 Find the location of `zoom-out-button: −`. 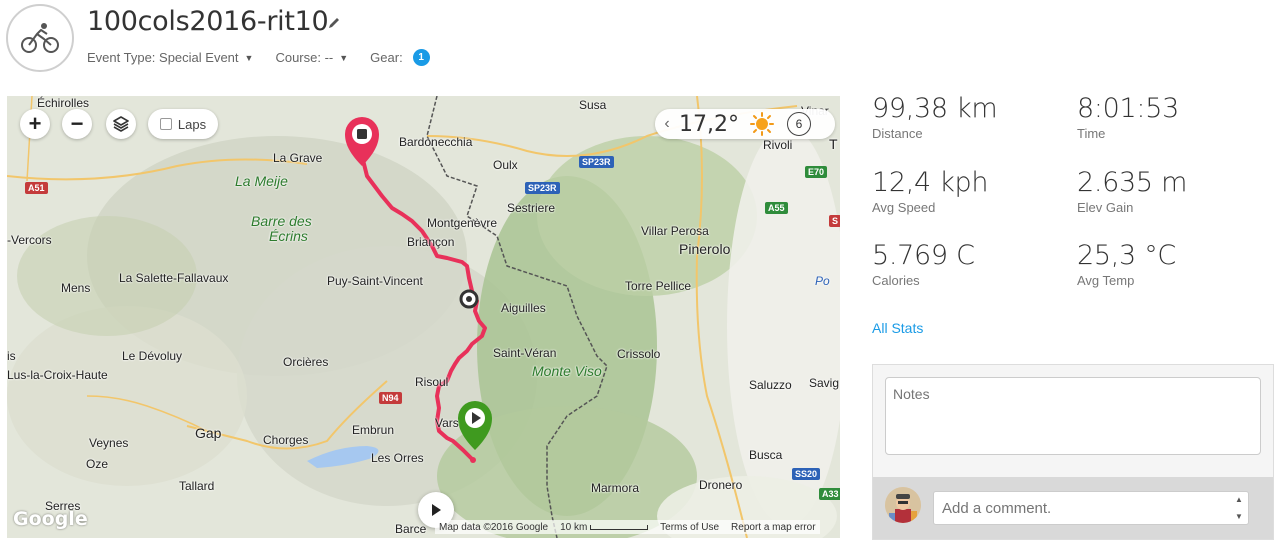

zoom-out-button: − is located at coordinates (77, 124).